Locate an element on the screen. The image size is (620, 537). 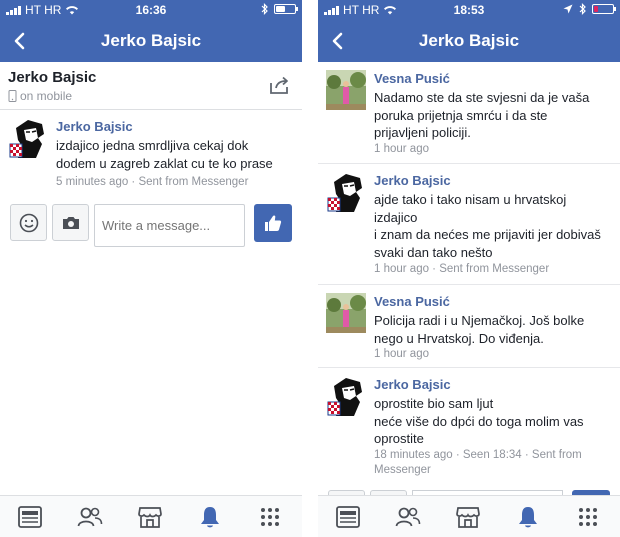
sticker-button is located at coordinates (28, 222).